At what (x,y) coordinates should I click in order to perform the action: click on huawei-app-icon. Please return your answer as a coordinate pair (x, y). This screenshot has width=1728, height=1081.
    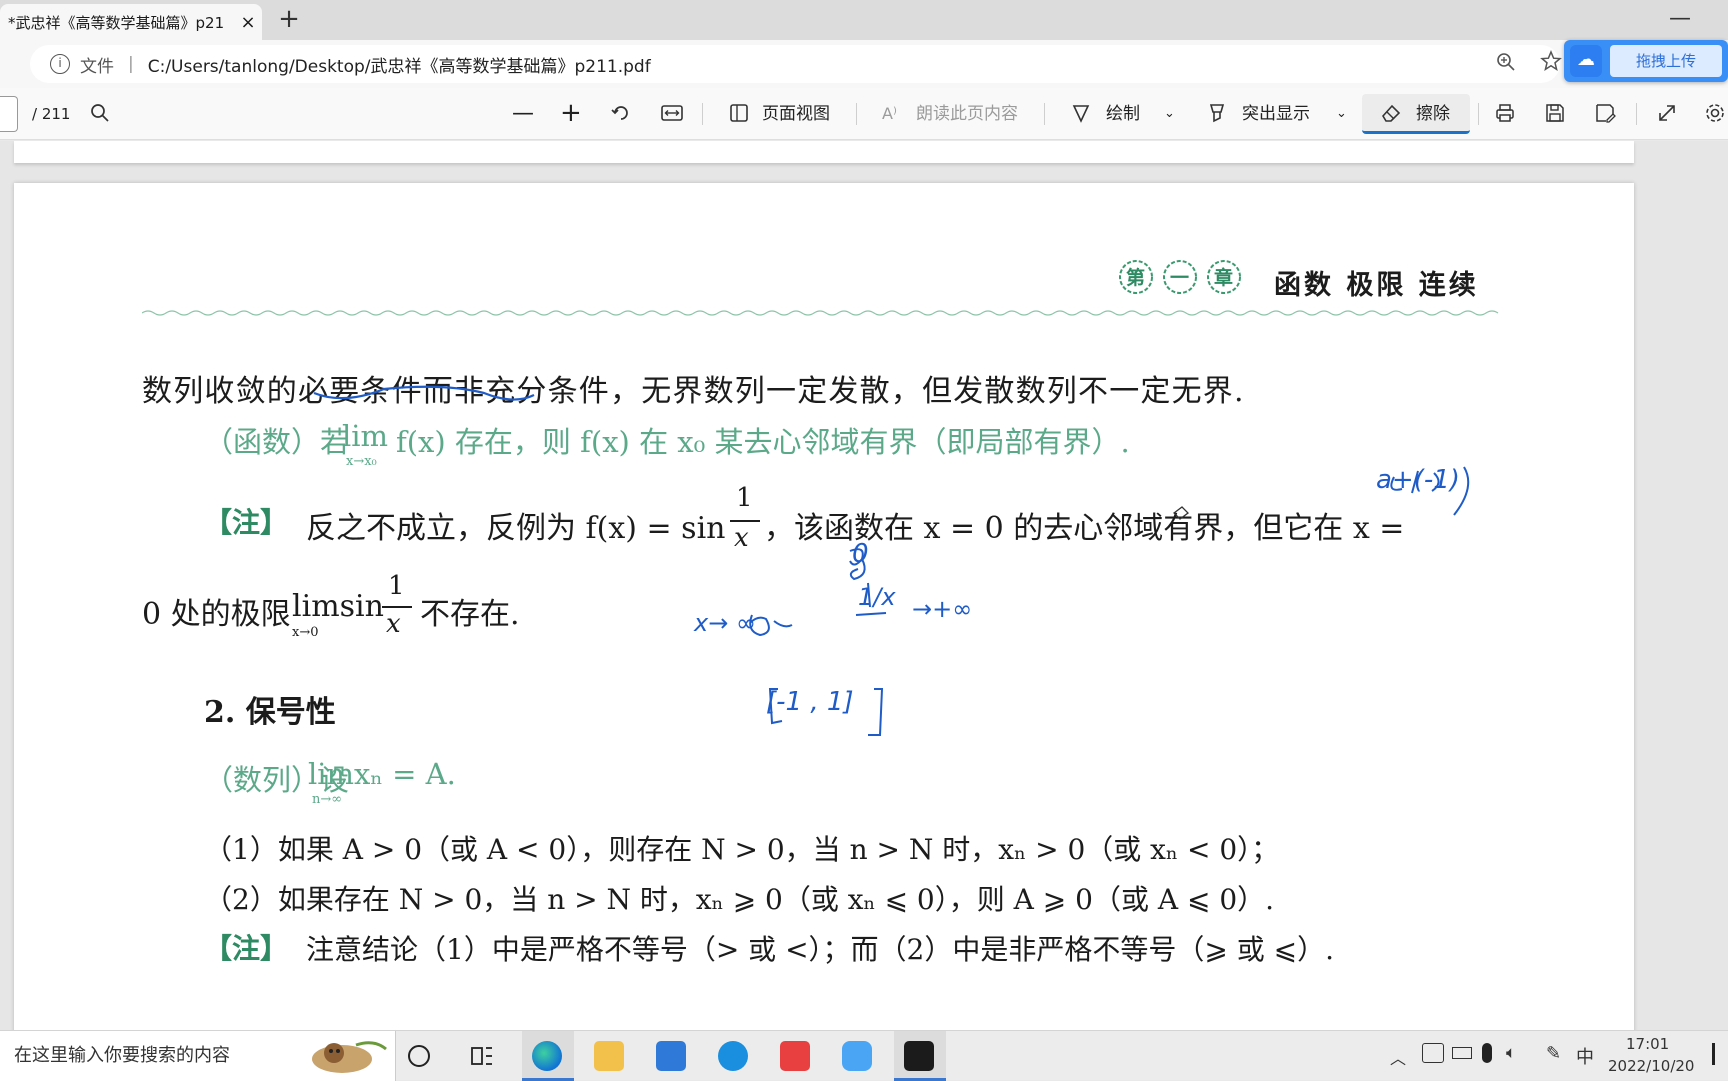
    Looking at the image, I should click on (795, 1056).